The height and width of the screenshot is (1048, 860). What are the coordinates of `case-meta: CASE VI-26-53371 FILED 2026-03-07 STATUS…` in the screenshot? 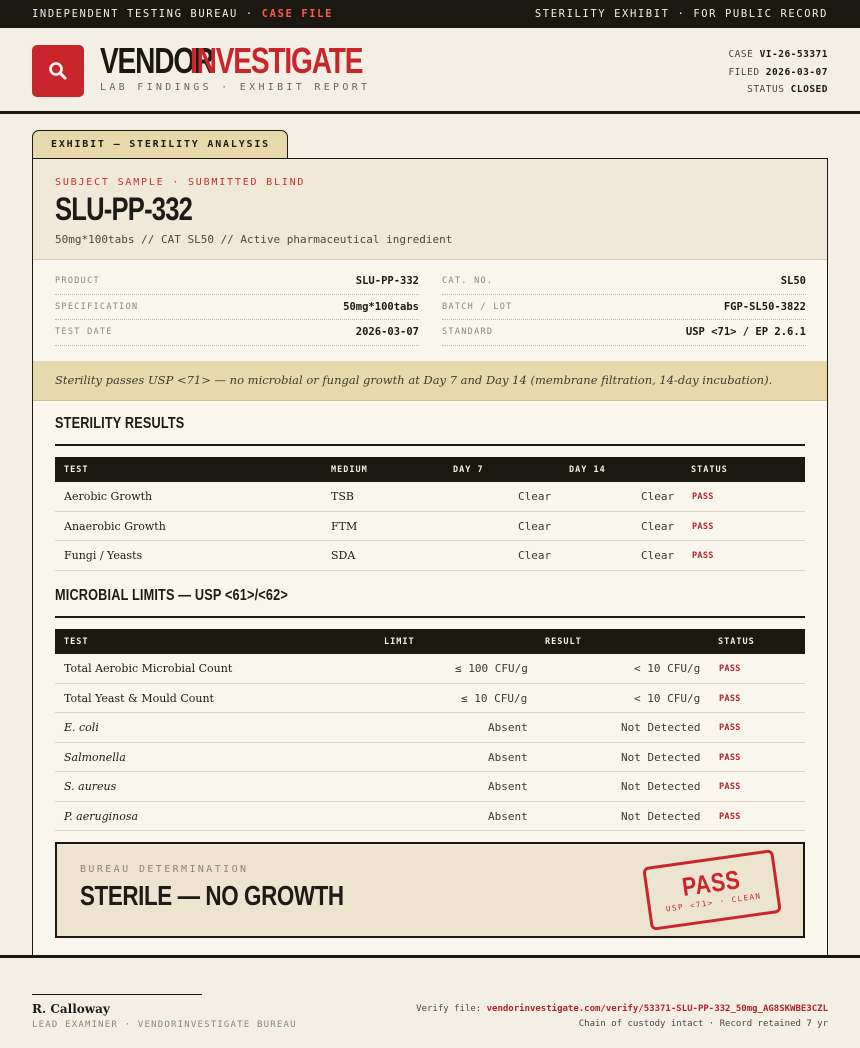 It's located at (778, 72).